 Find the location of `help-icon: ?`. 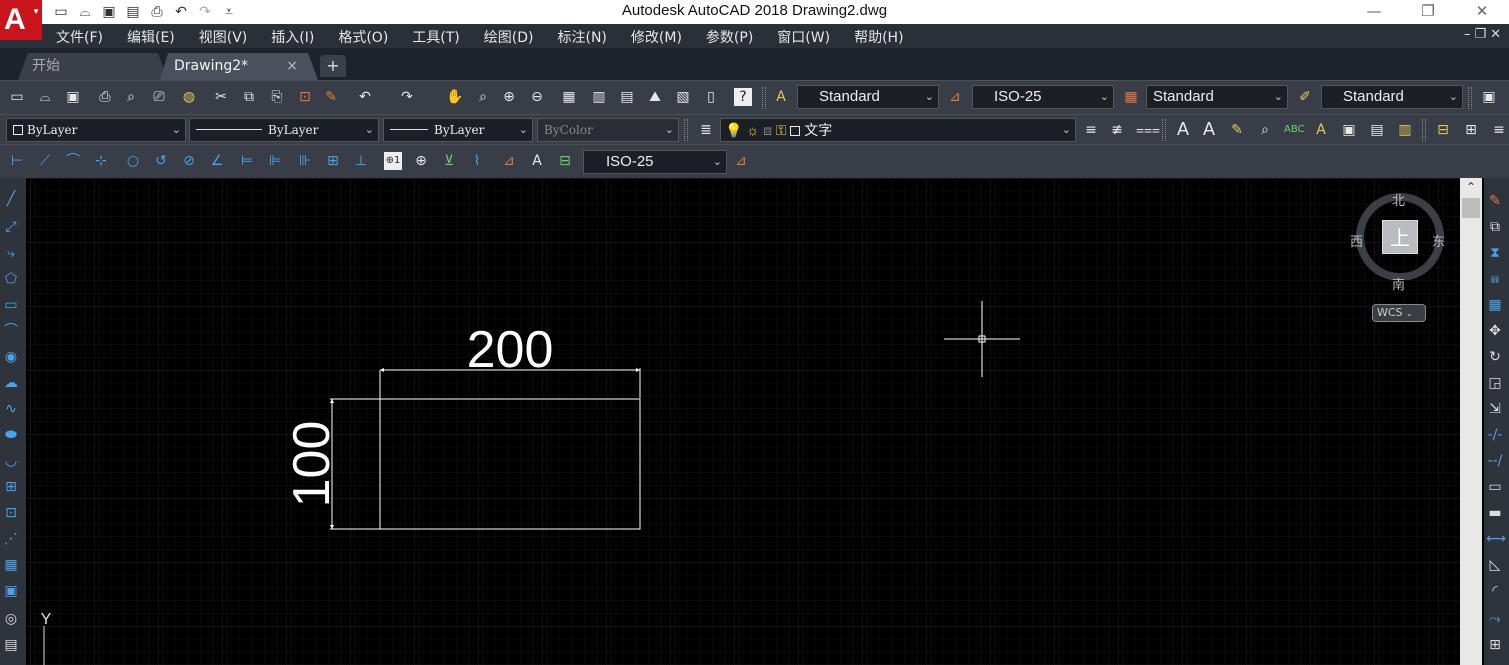

help-icon: ? is located at coordinates (743, 97).